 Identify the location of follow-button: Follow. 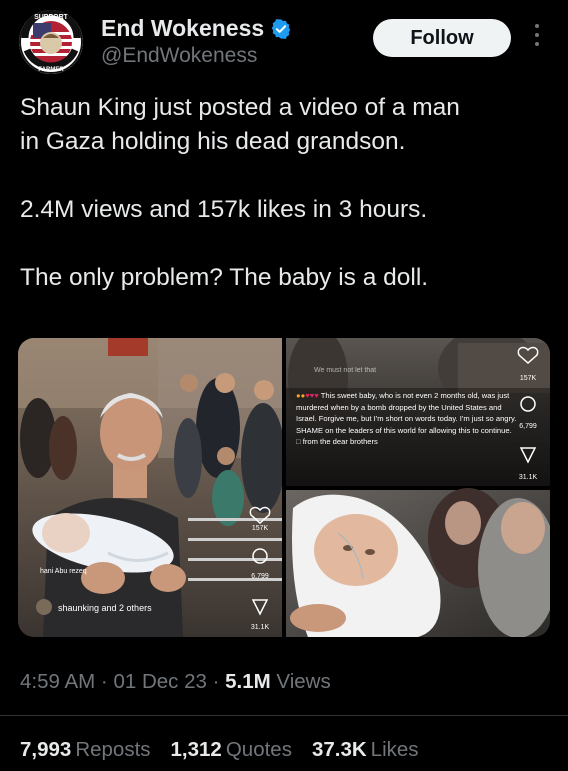
(442, 38).